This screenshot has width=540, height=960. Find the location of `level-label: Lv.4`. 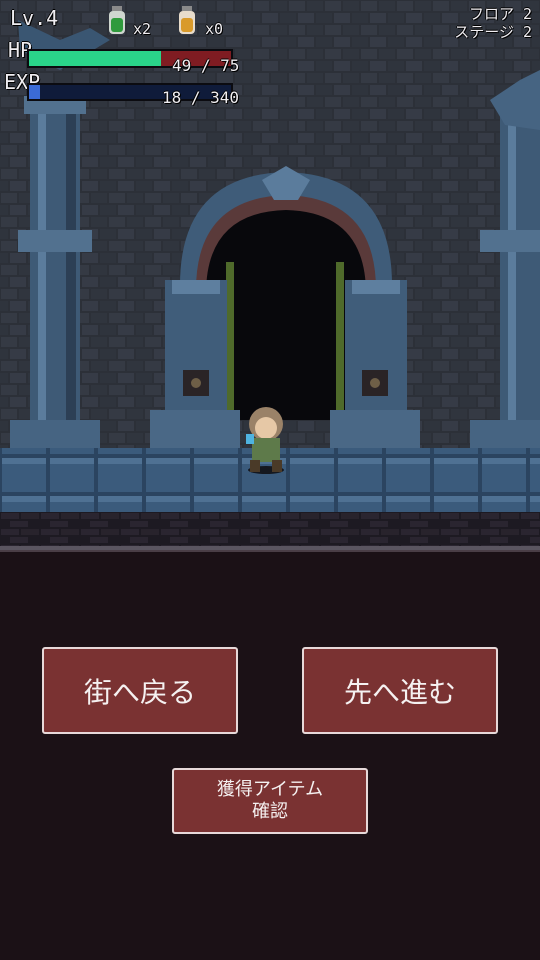

level-label: Lv.4 is located at coordinates (34, 18).